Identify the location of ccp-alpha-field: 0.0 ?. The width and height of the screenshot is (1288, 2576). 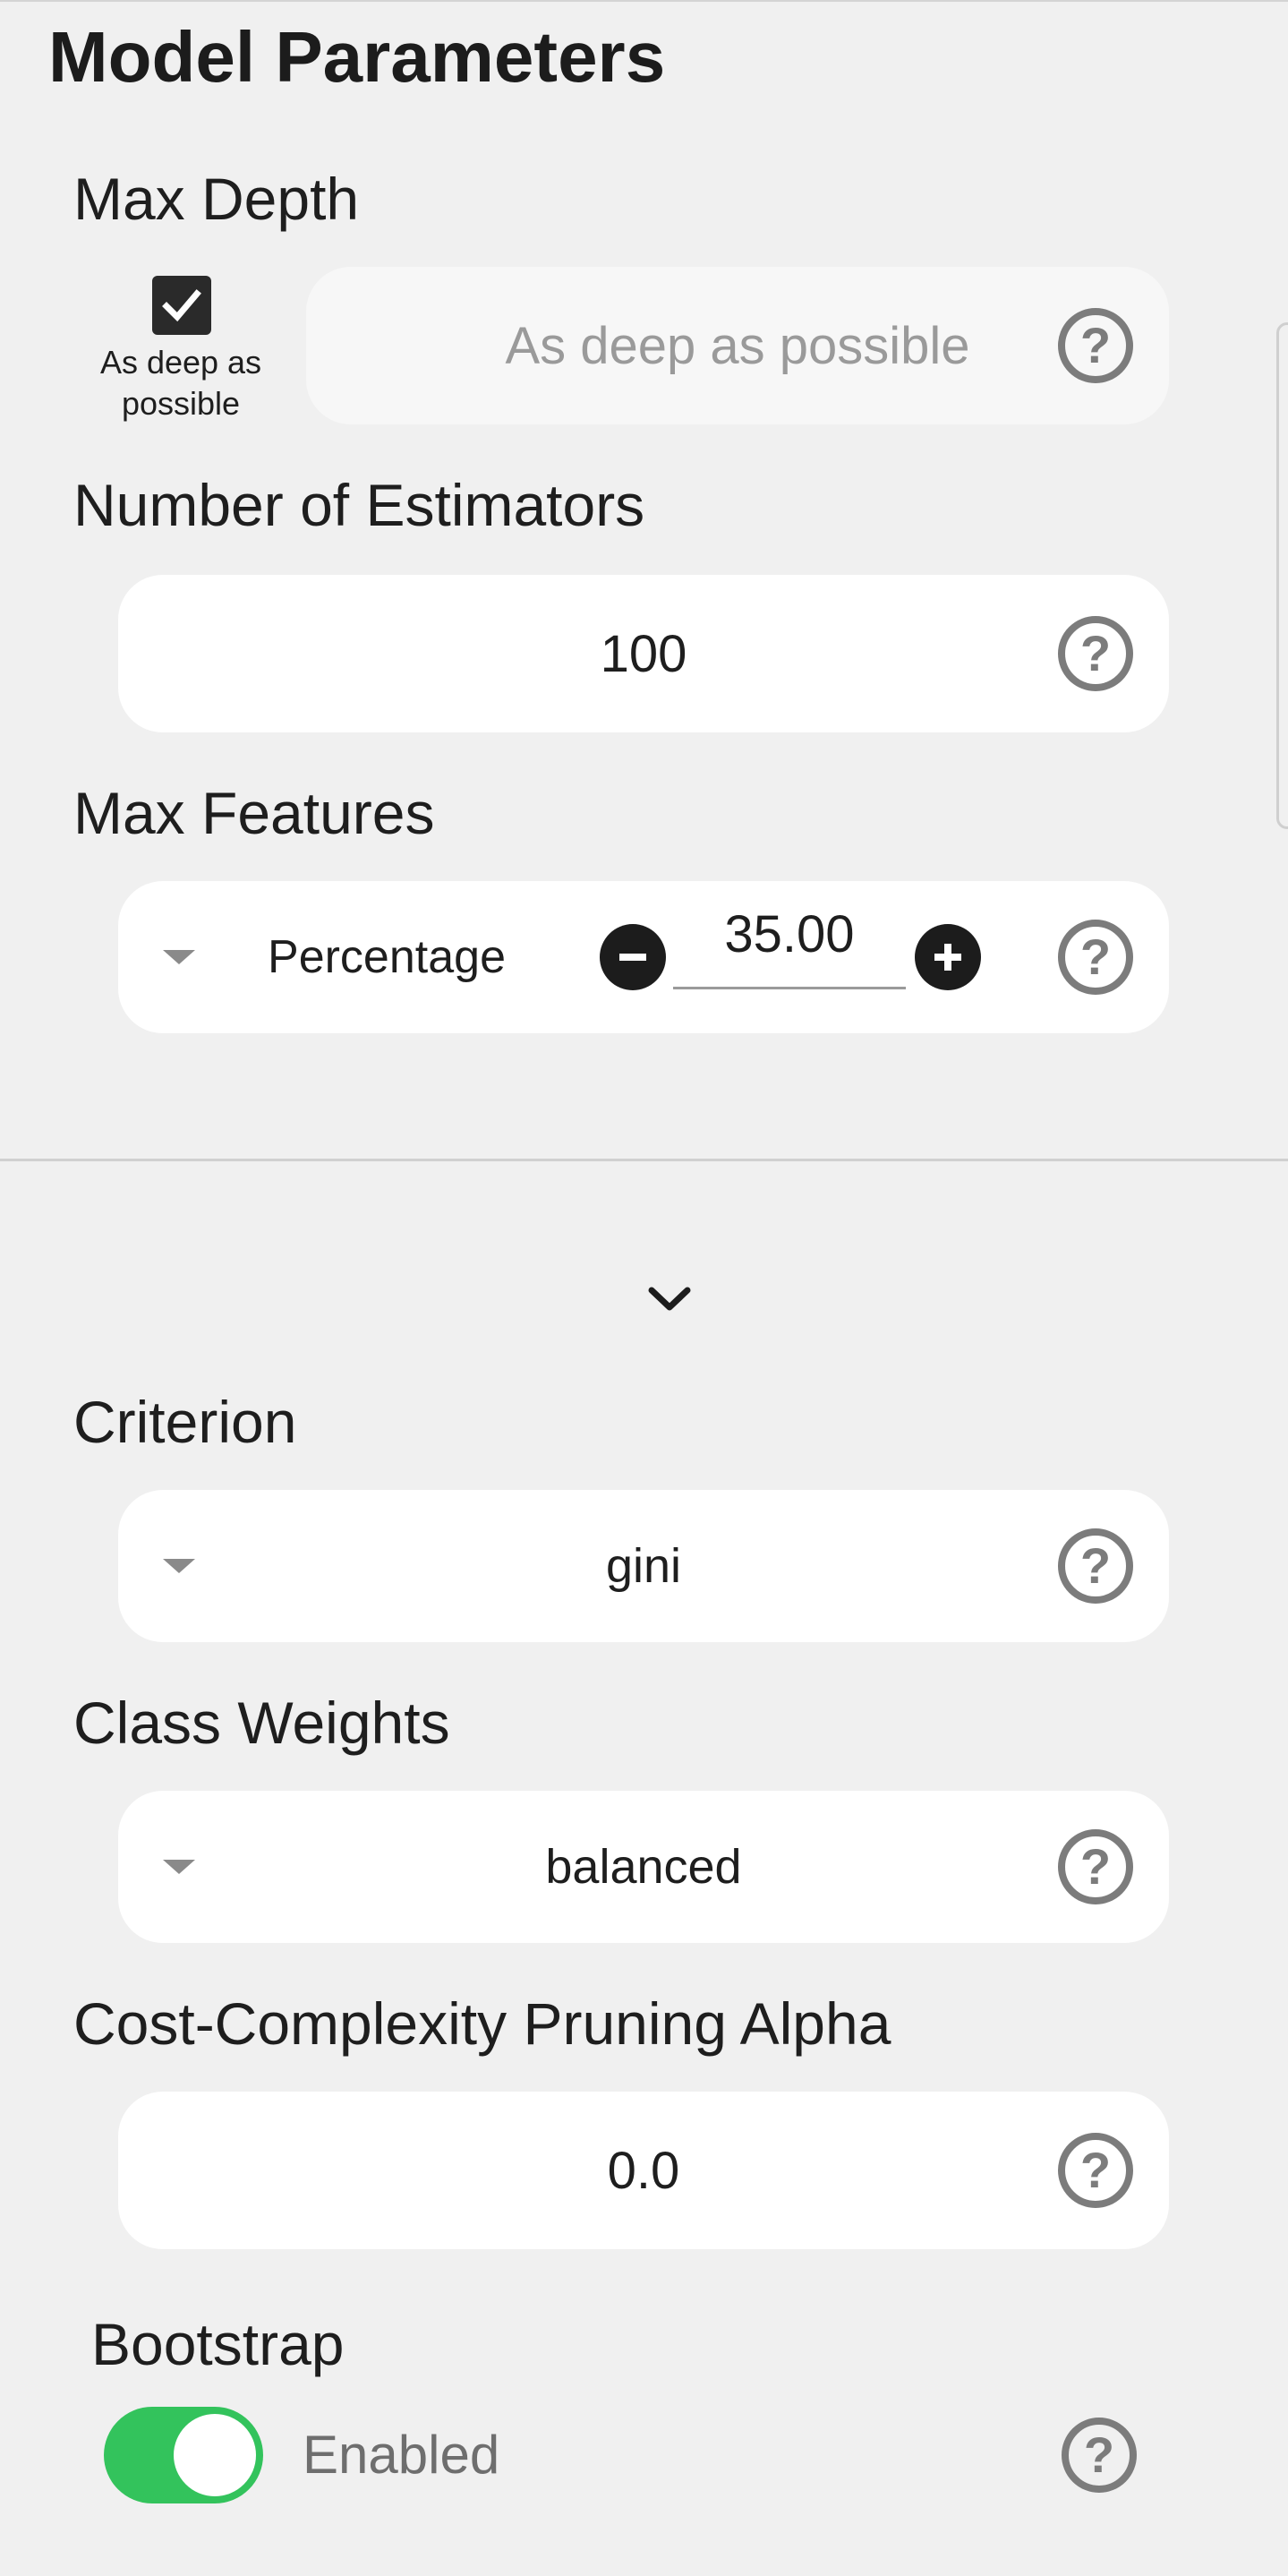
(643, 2170).